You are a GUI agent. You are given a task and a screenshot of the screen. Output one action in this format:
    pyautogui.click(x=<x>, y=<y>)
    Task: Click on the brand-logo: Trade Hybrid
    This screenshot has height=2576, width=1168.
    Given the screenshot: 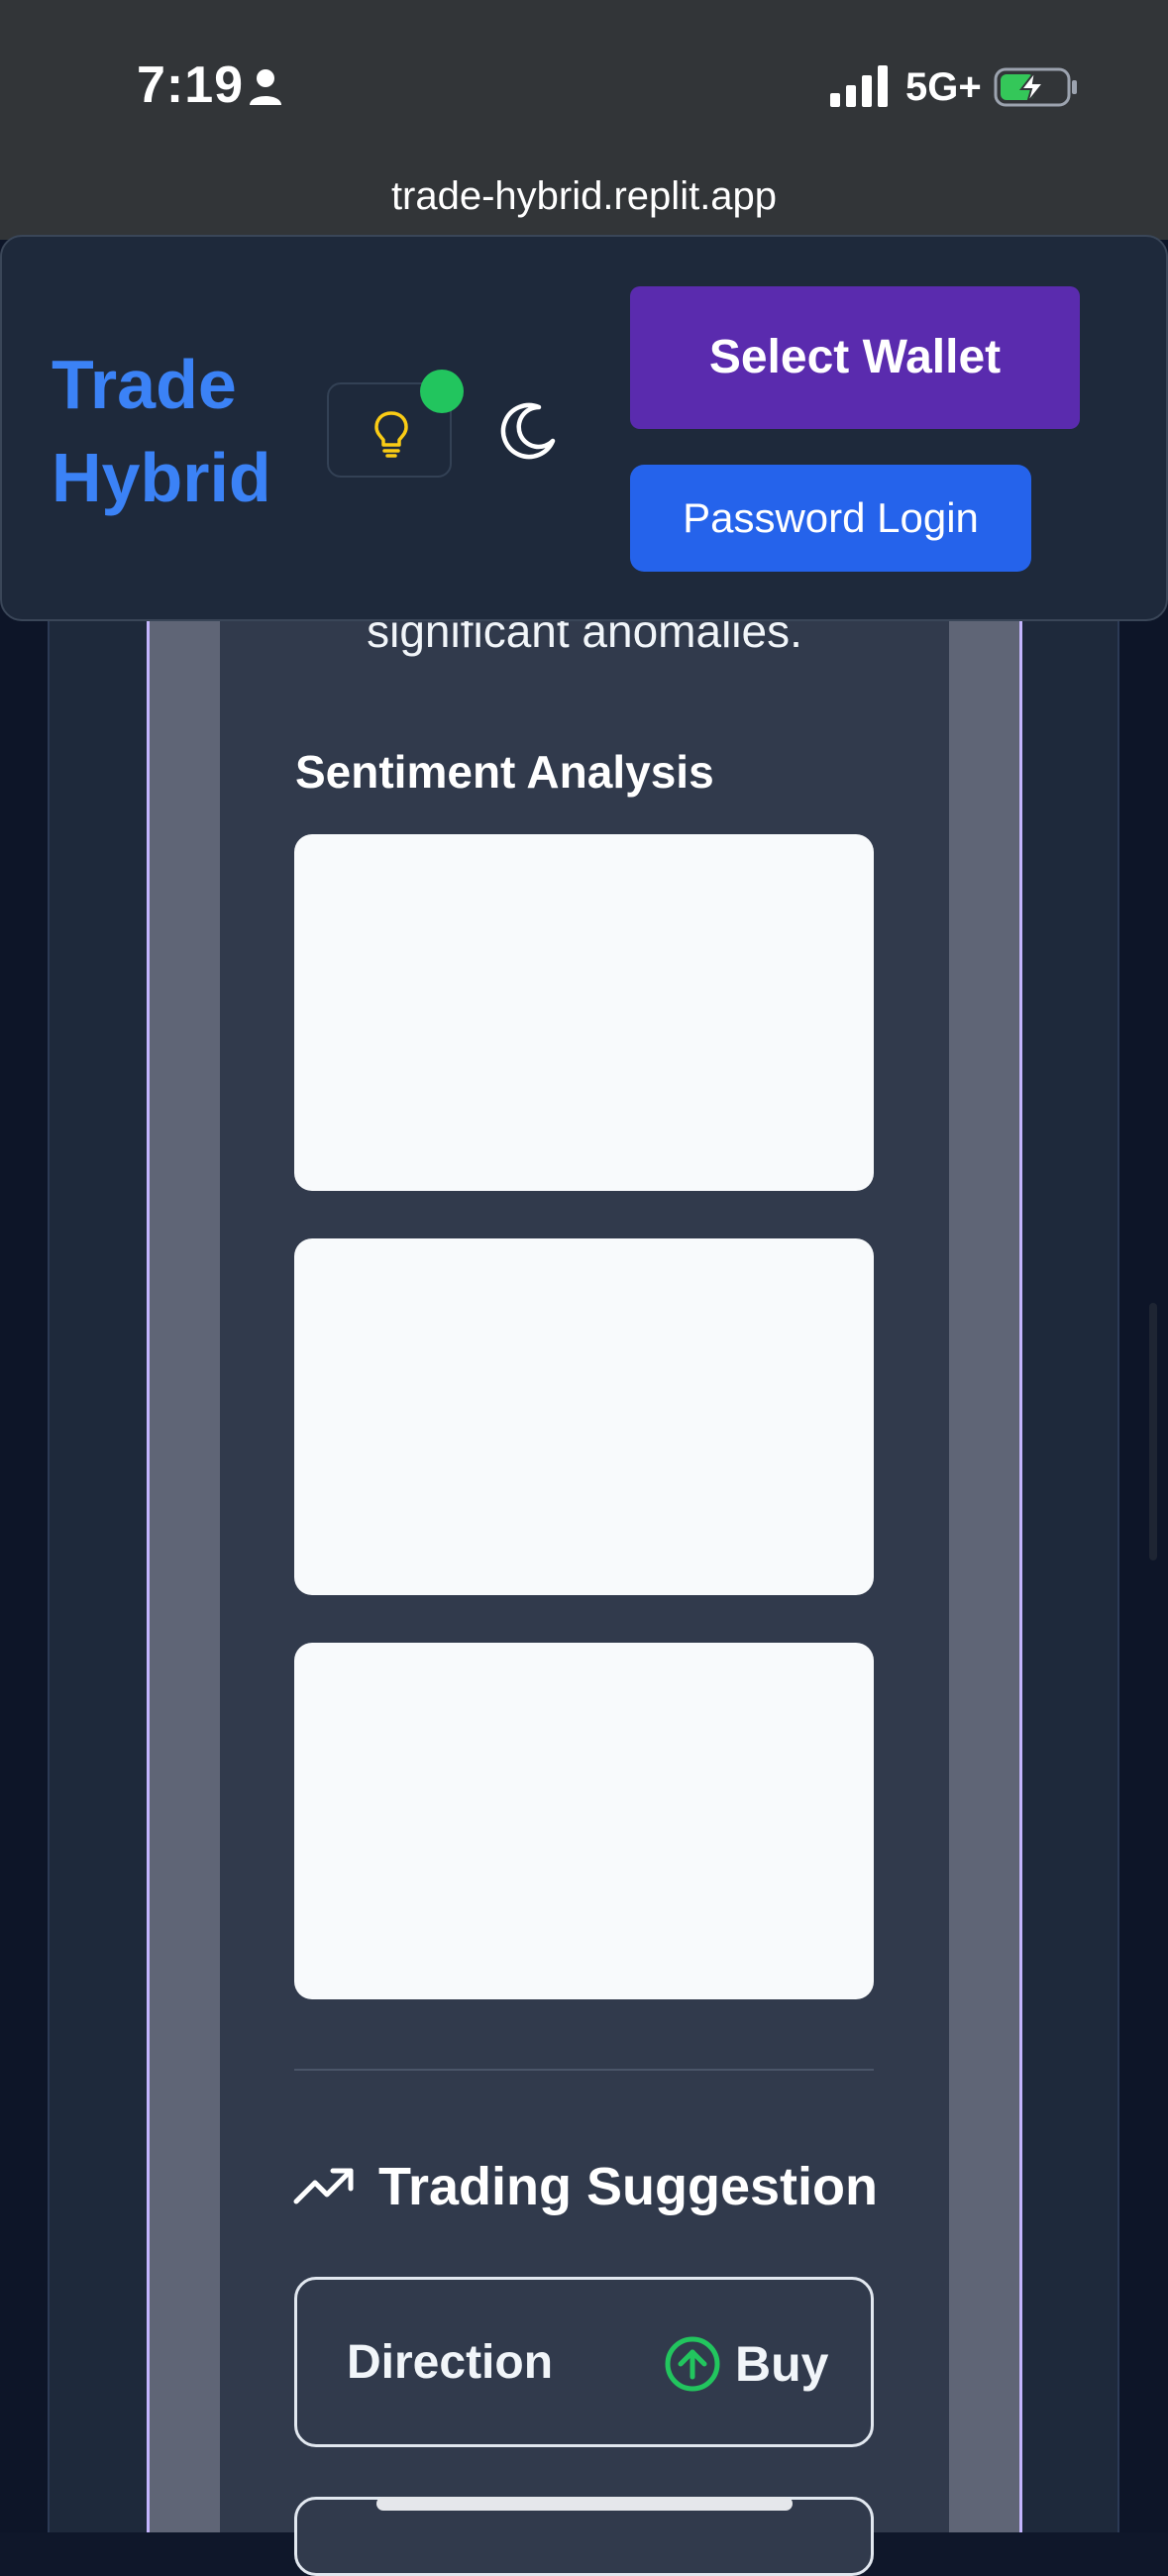 What is the action you would take?
    pyautogui.click(x=180, y=431)
    